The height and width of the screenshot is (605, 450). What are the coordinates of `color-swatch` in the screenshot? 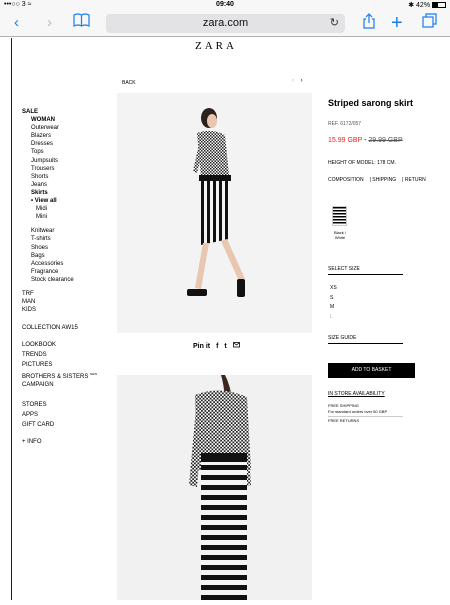 It's located at (339, 216).